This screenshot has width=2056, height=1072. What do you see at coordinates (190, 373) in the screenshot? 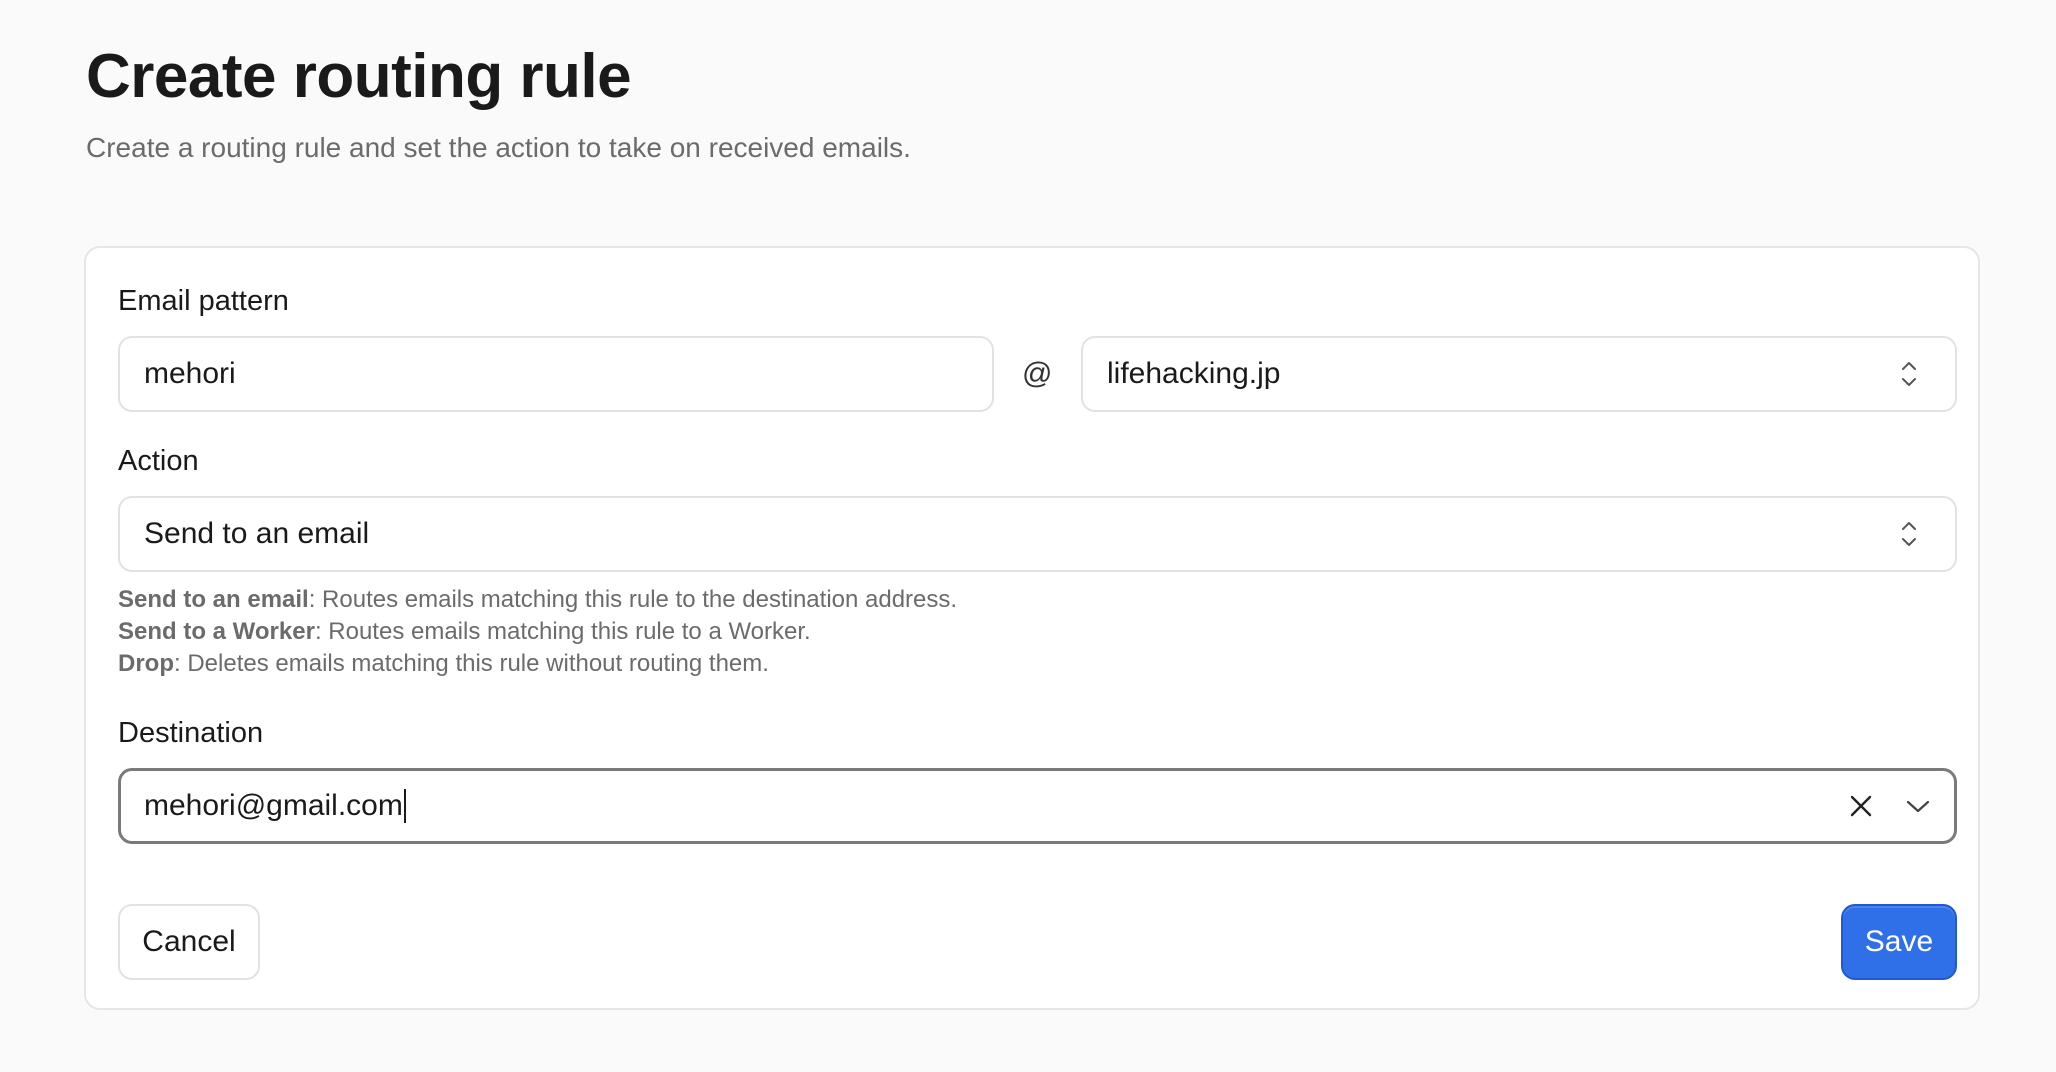
I see `email-local-part-value: mehori` at bounding box center [190, 373].